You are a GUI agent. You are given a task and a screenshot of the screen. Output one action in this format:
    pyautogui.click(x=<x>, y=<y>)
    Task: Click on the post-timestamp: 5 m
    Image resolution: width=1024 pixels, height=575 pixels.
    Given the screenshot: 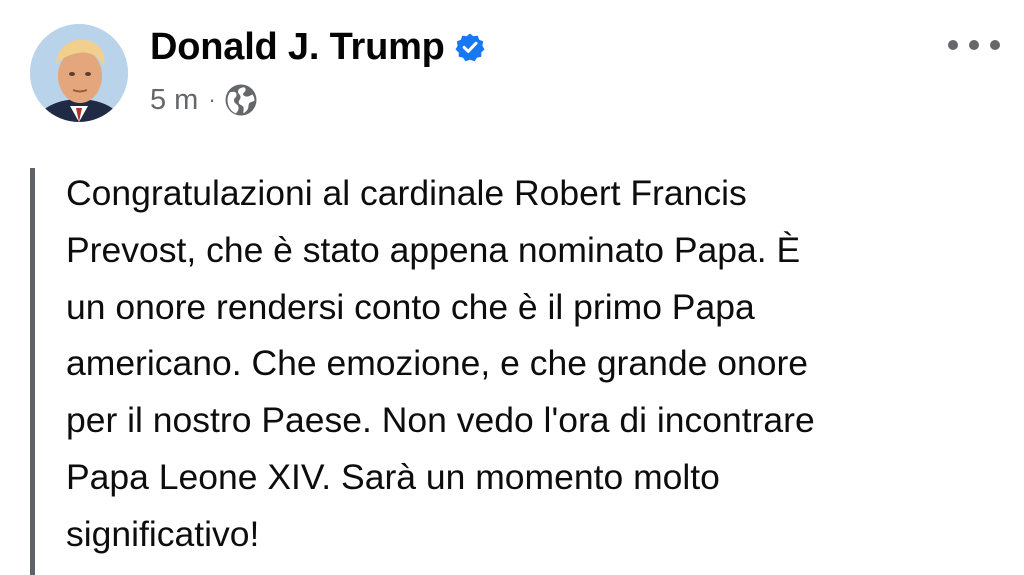 What is the action you would take?
    pyautogui.click(x=174, y=100)
    